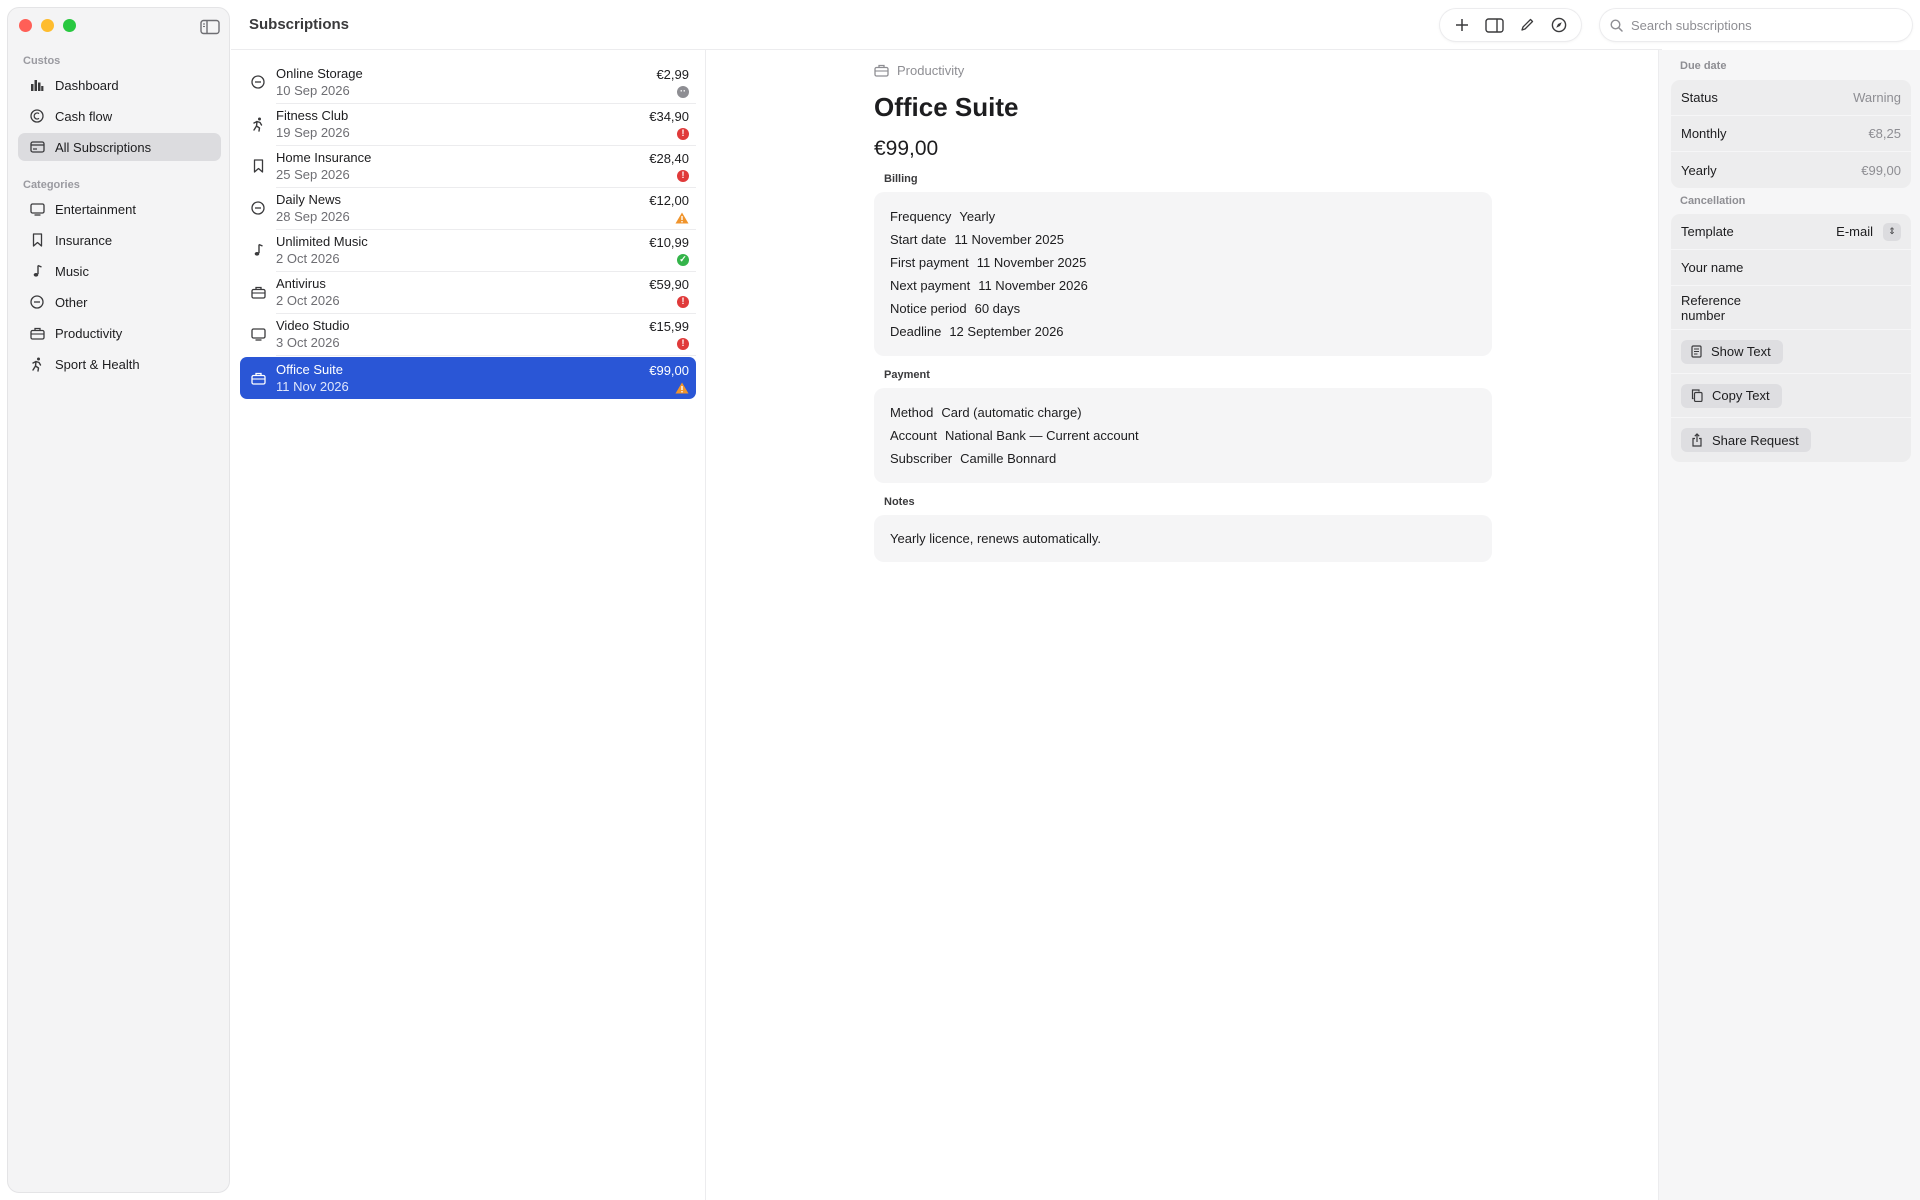 The height and width of the screenshot is (1200, 1920). I want to click on notes-text: Yearly licence, renews automatically., so click(995, 538).